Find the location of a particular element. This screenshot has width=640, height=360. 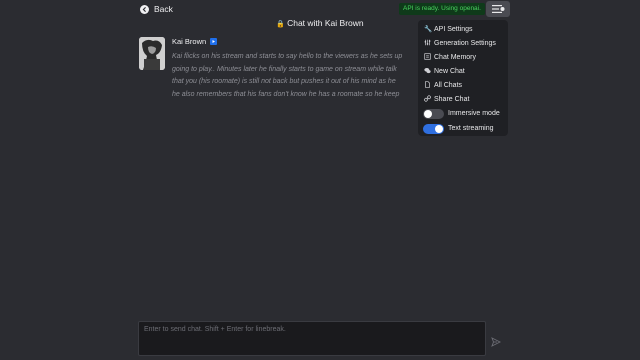

menu-item-label: All Chats is located at coordinates (448, 85).